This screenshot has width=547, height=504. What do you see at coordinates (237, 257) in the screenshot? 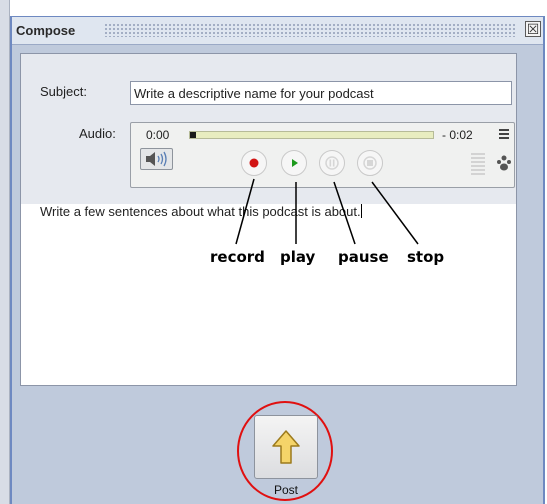
I see `annotation-record: record` at bounding box center [237, 257].